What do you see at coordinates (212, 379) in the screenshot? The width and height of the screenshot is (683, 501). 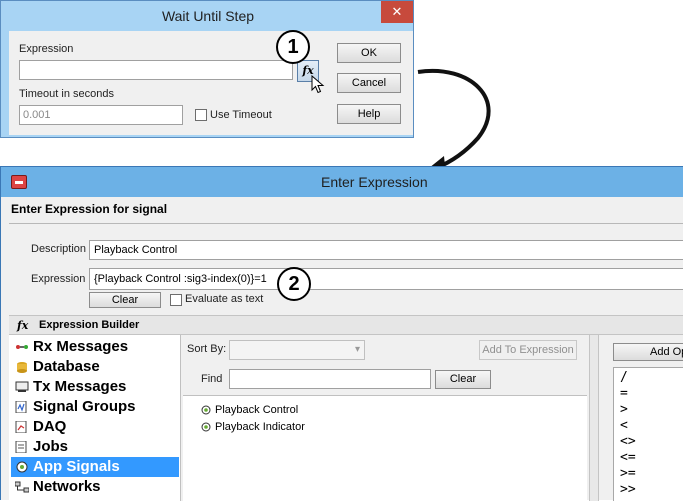 I see `find-label: Find` at bounding box center [212, 379].